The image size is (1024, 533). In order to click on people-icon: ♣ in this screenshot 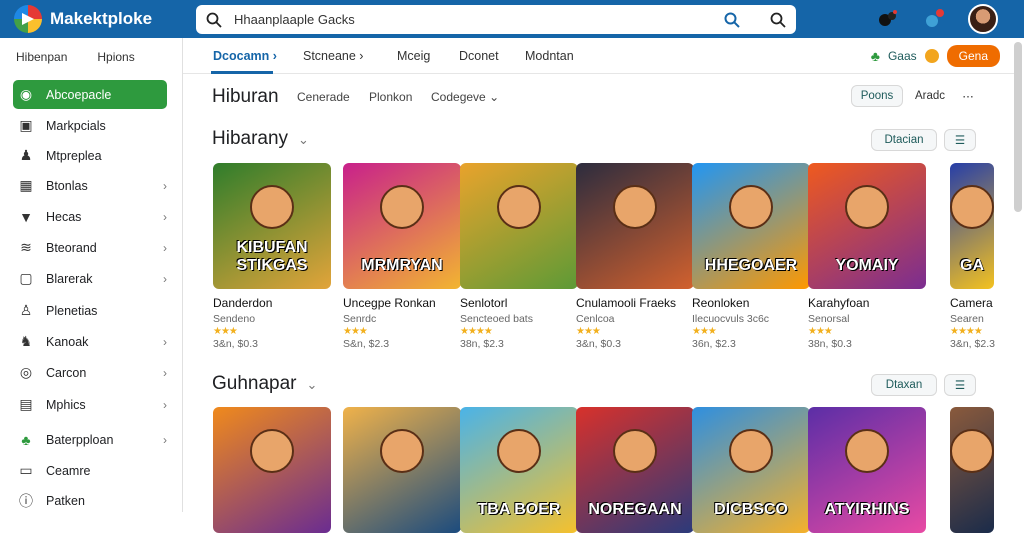, I will do `click(875, 56)`.